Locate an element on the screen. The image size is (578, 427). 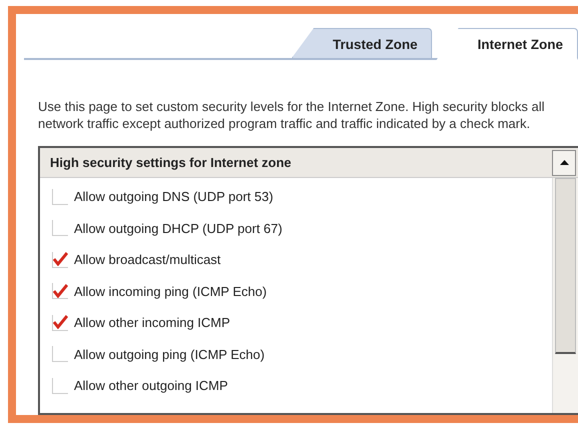
setting-label: Allow outgoing ping (ICMP Echo) is located at coordinates (169, 354).